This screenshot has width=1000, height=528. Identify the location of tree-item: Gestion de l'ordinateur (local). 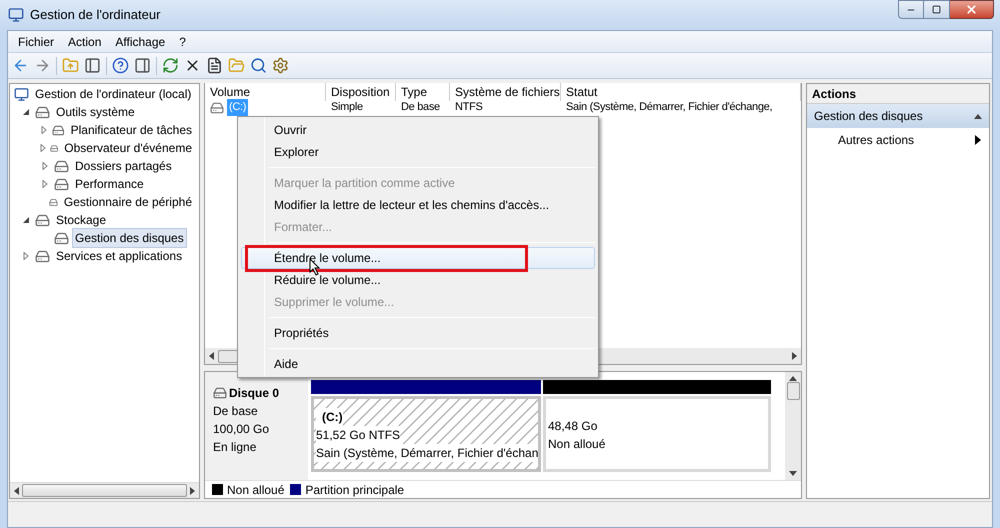
(113, 94).